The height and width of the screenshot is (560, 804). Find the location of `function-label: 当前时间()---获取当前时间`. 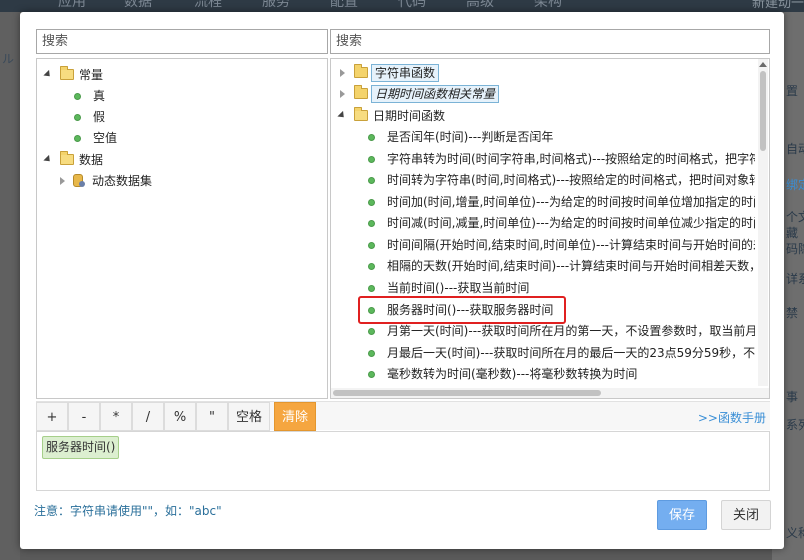

function-label: 当前时间()---获取当前时间 is located at coordinates (458, 288).